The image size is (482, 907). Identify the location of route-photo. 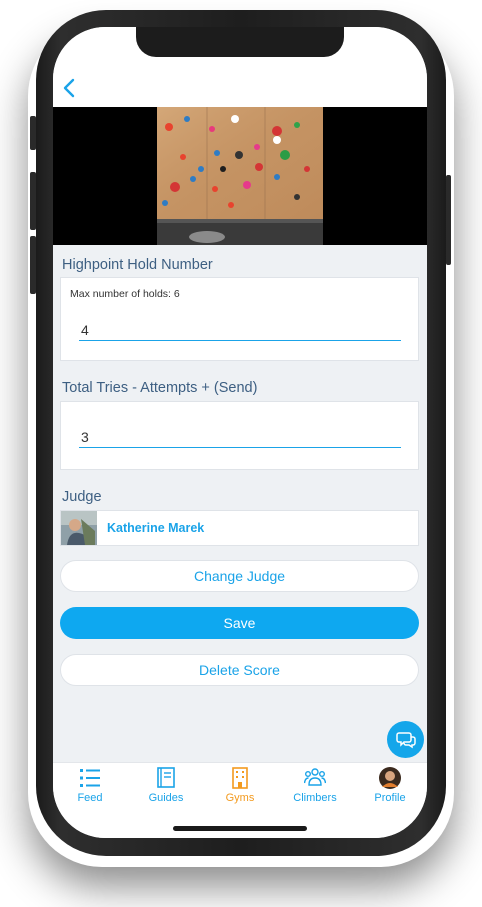
(240, 176).